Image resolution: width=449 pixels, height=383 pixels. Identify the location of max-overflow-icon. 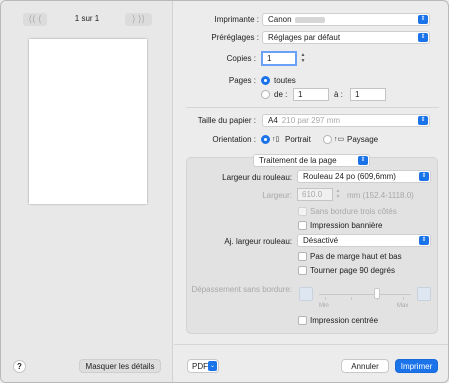
(424, 294).